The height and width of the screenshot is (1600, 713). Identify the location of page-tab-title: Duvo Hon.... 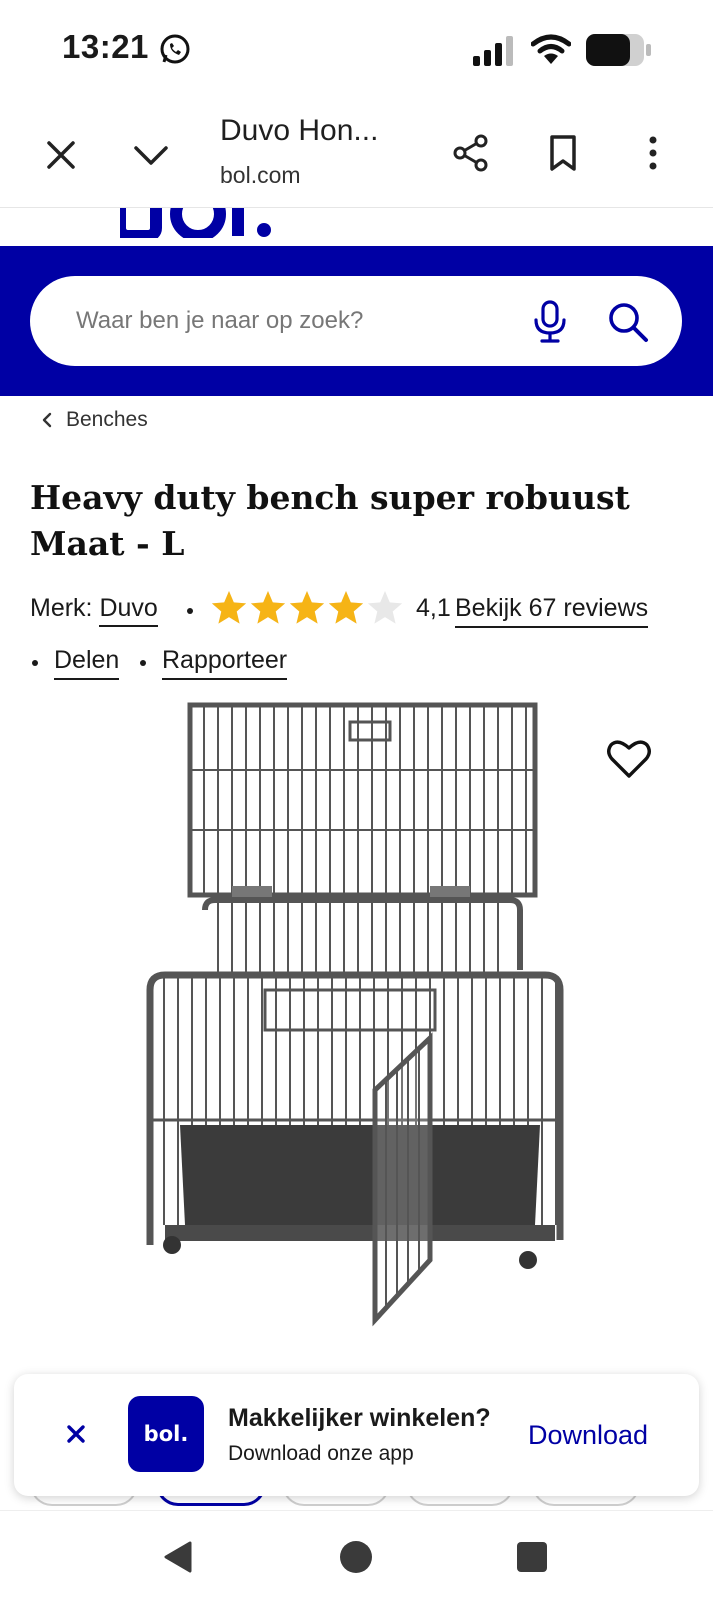
(299, 131).